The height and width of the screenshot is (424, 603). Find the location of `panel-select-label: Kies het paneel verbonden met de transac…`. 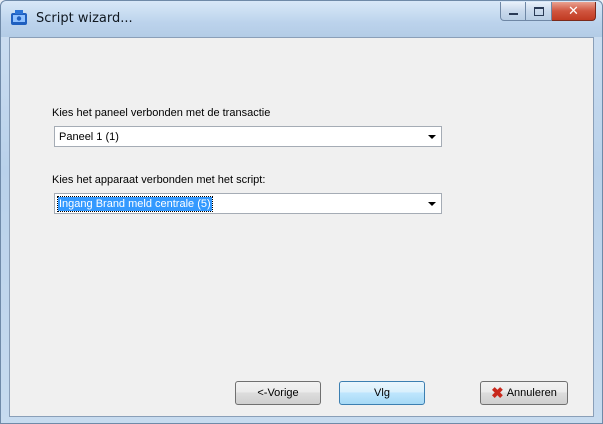

panel-select-label: Kies het paneel verbonden met de transac… is located at coordinates (161, 113).